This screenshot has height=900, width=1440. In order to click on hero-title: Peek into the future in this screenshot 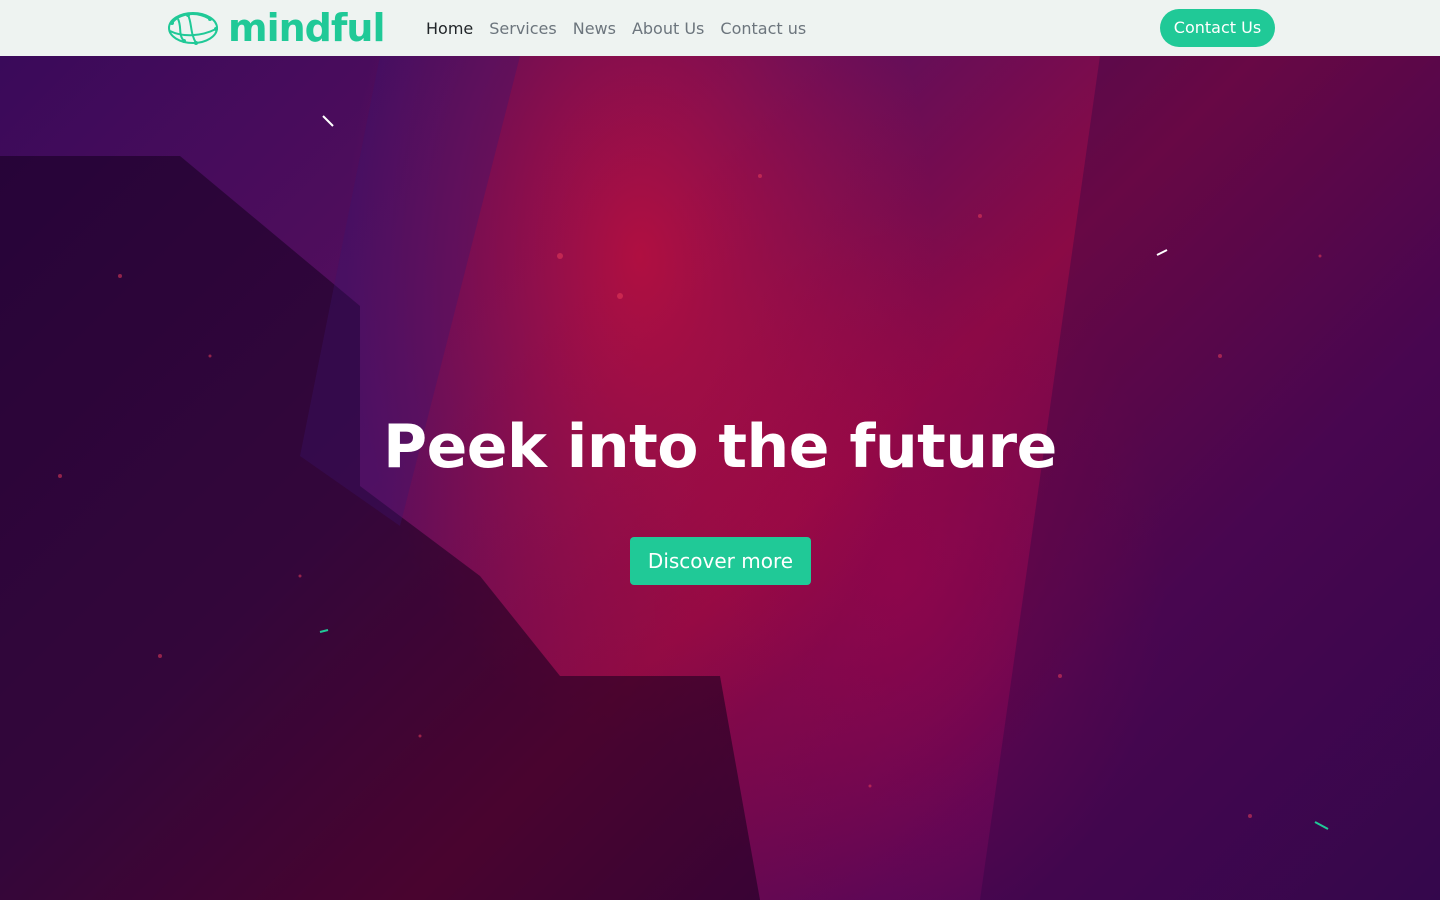, I will do `click(720, 447)`.